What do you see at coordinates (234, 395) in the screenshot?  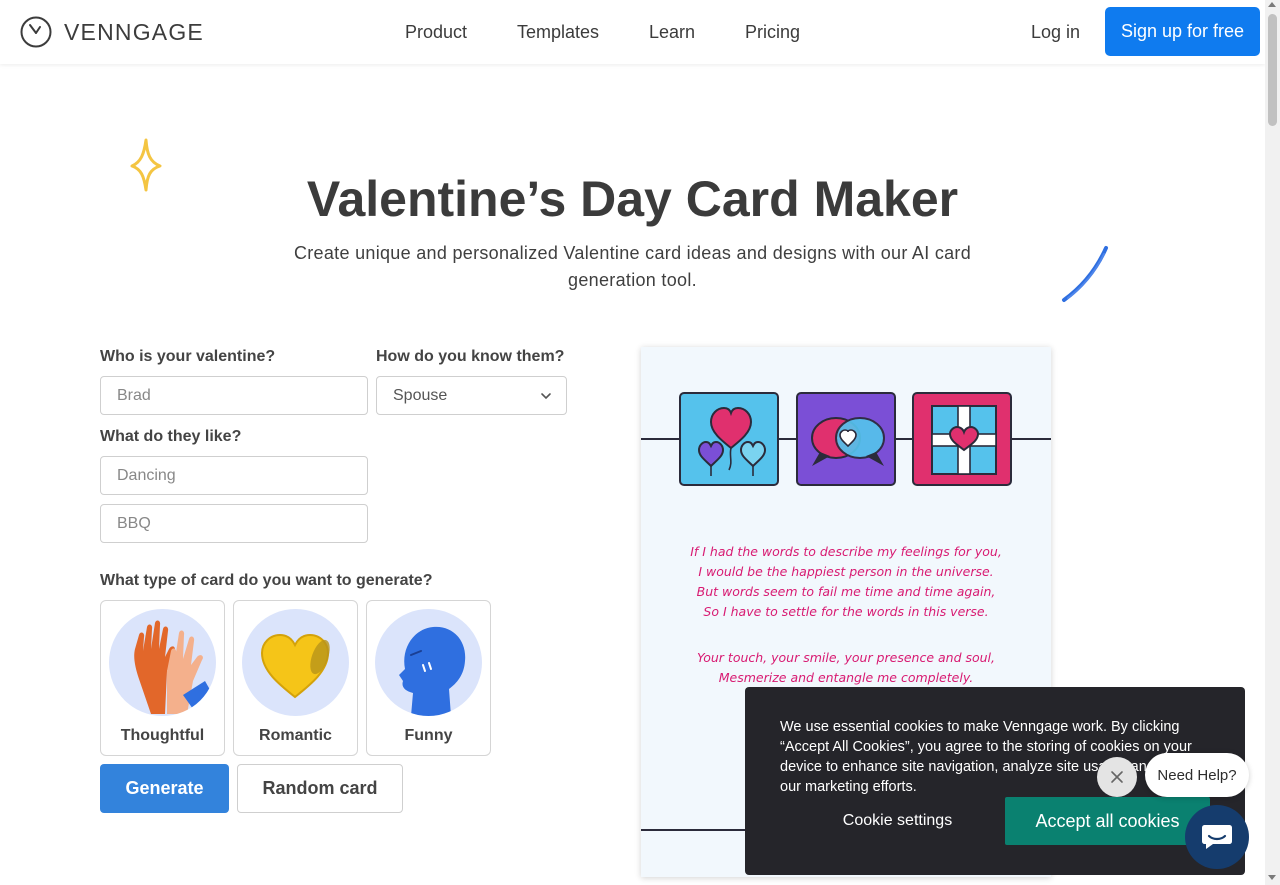 I see `valentine-name-input: Brad` at bounding box center [234, 395].